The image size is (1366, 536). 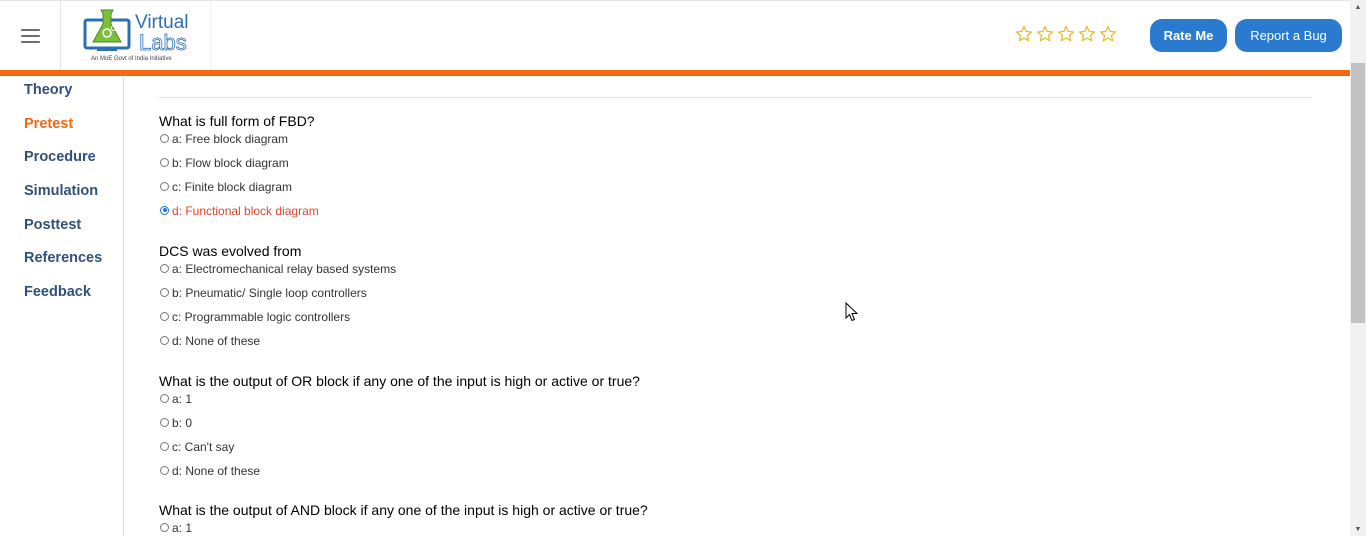 I want to click on question-text: DCS was evolved from, so click(x=230, y=251).